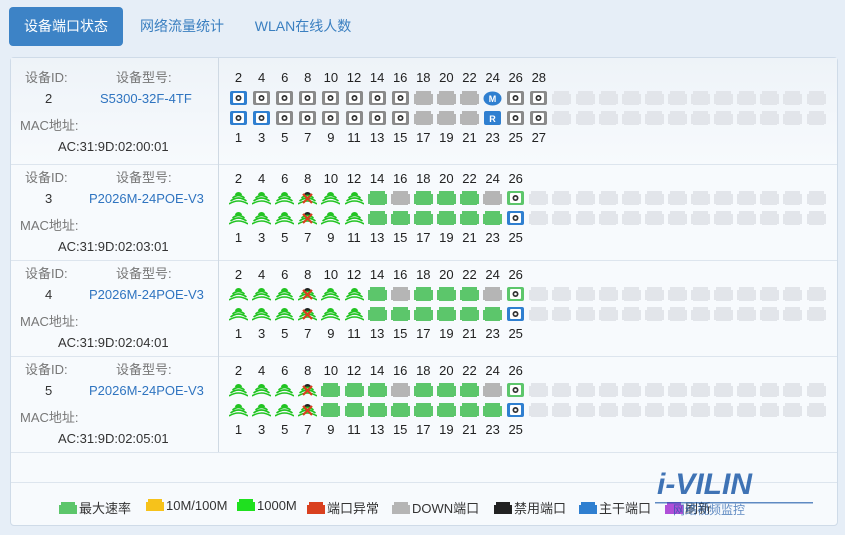 This screenshot has height=535, width=845. Describe the element at coordinates (492, 118) in the screenshot. I see `port-icon-rst: R` at that location.